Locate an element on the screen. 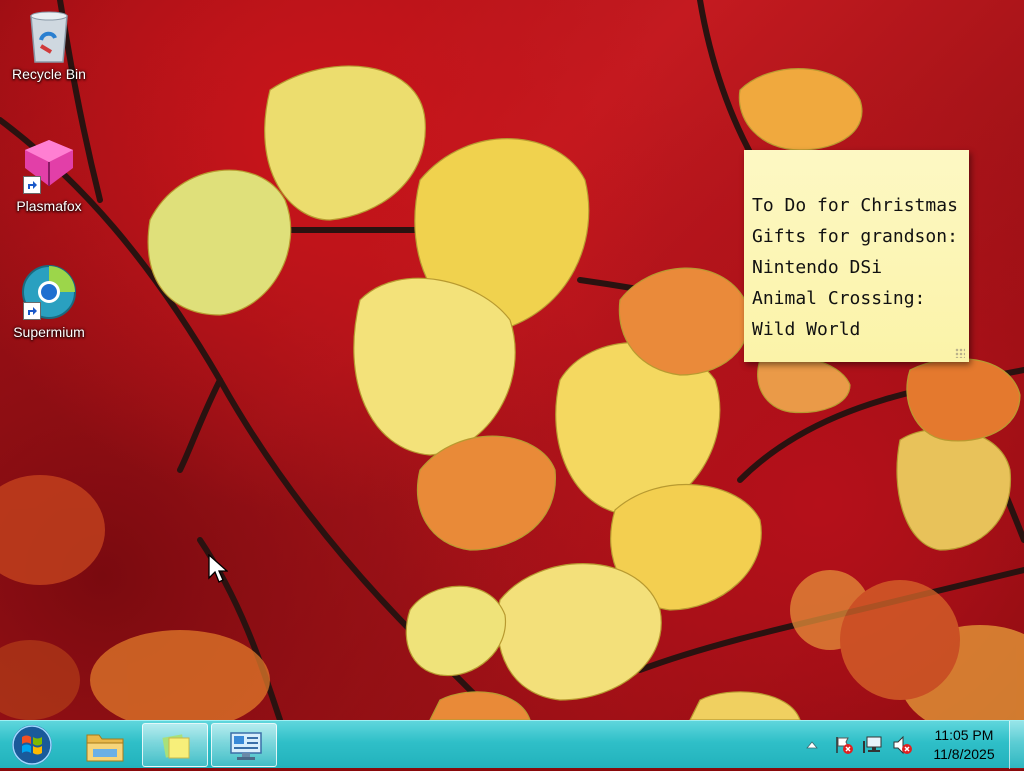 Image resolution: width=1024 pixels, height=771 pixels. system-clock: 11:05 PM 11/8/2025 is located at coordinates (964, 745).